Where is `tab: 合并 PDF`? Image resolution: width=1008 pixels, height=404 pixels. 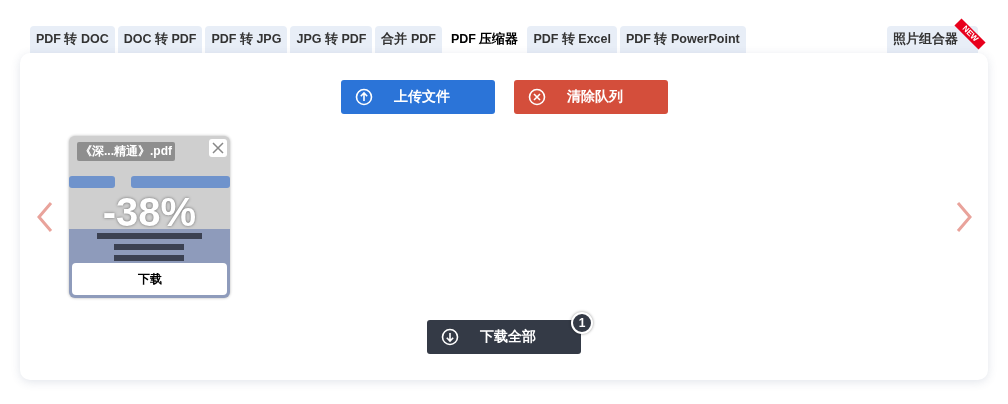 tab: 合并 PDF is located at coordinates (408, 39).